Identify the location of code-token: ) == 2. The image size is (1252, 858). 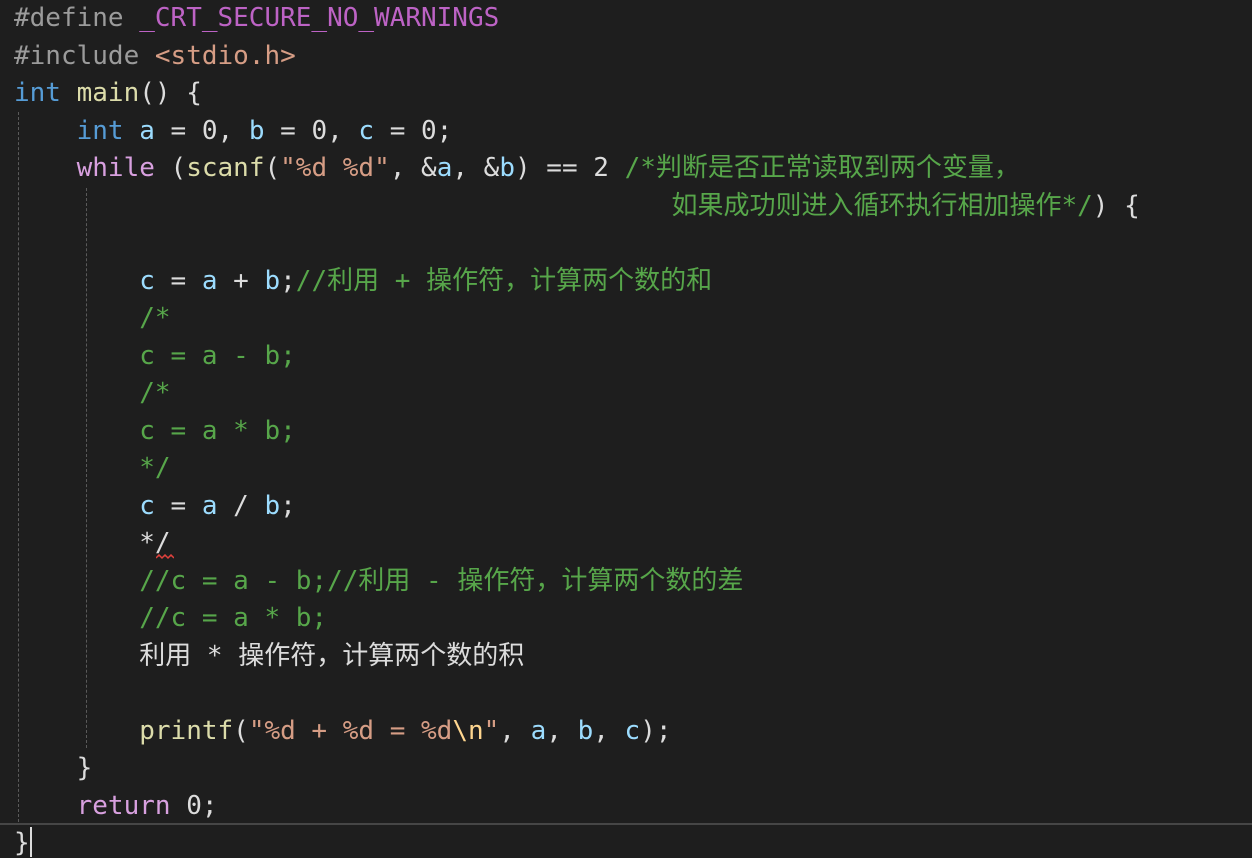
(569, 168).